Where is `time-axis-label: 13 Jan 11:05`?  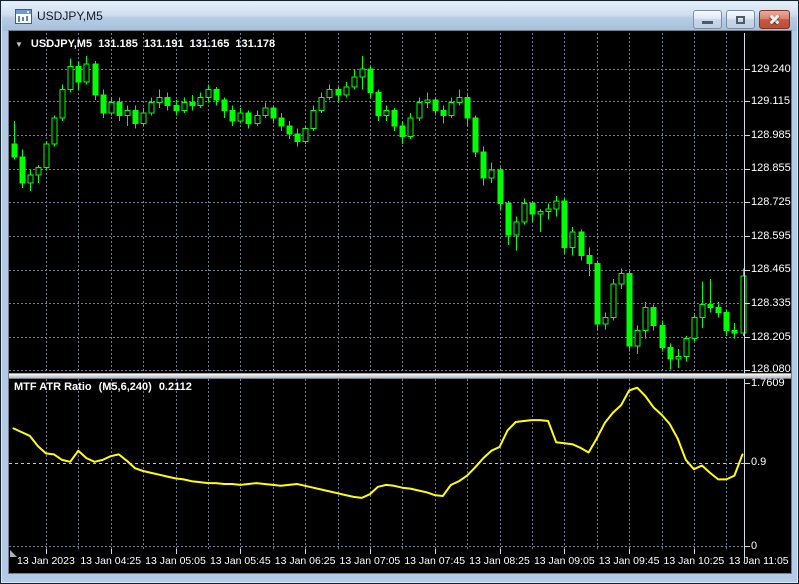 time-axis-label: 13 Jan 11:05 is located at coordinates (758, 561).